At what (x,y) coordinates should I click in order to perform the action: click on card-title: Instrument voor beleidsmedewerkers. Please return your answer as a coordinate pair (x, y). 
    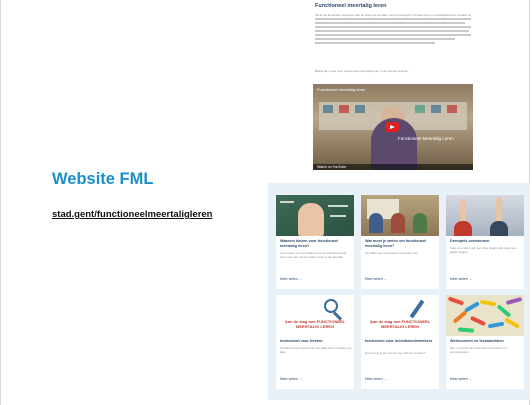
    Looking at the image, I should click on (399, 341).